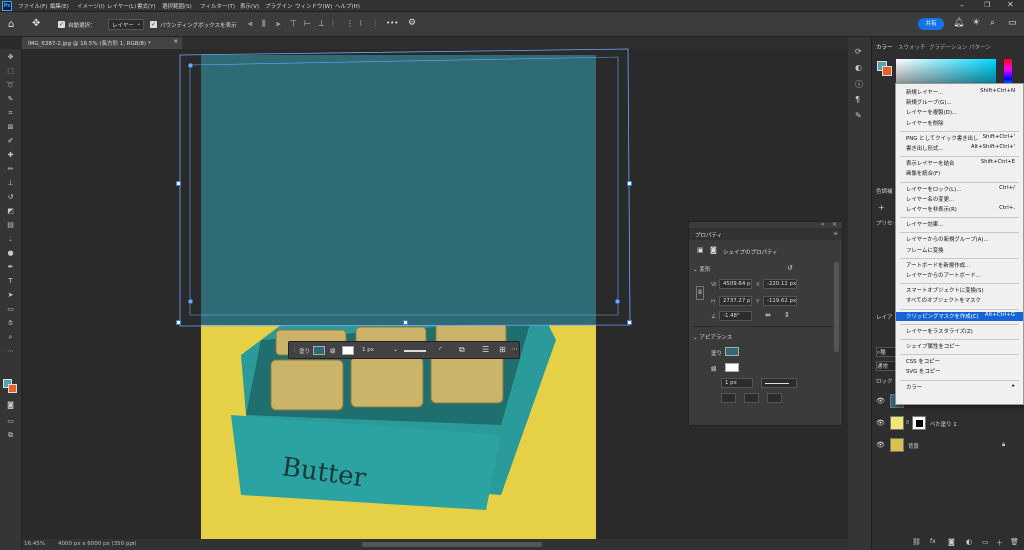  I want to click on background-color-swatch, so click(12, 388).